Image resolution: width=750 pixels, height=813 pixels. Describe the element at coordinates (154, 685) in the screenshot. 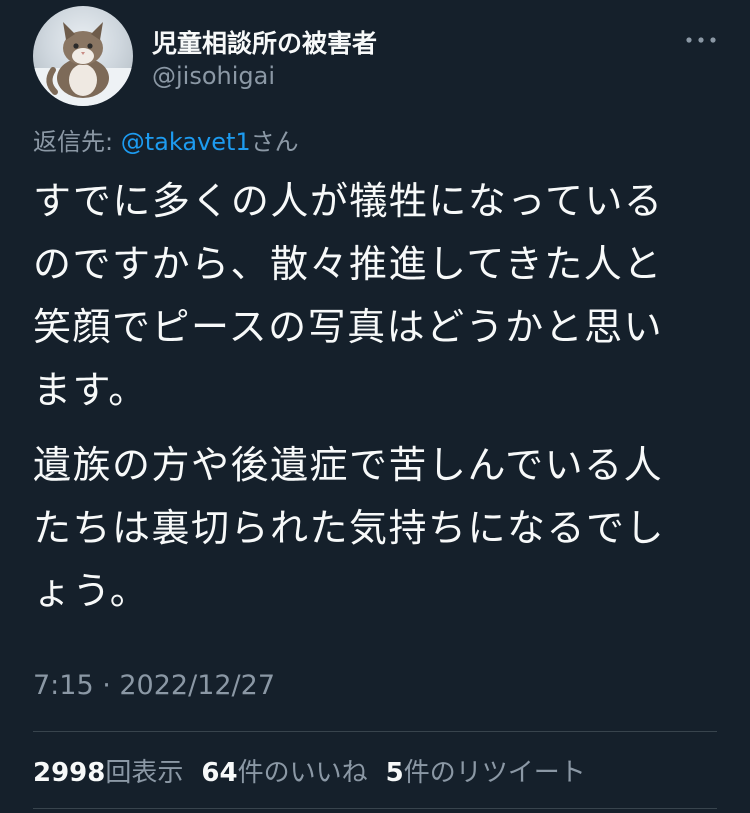

I see `tweet-timestamp: 7:15 · 2022/12/27` at that location.